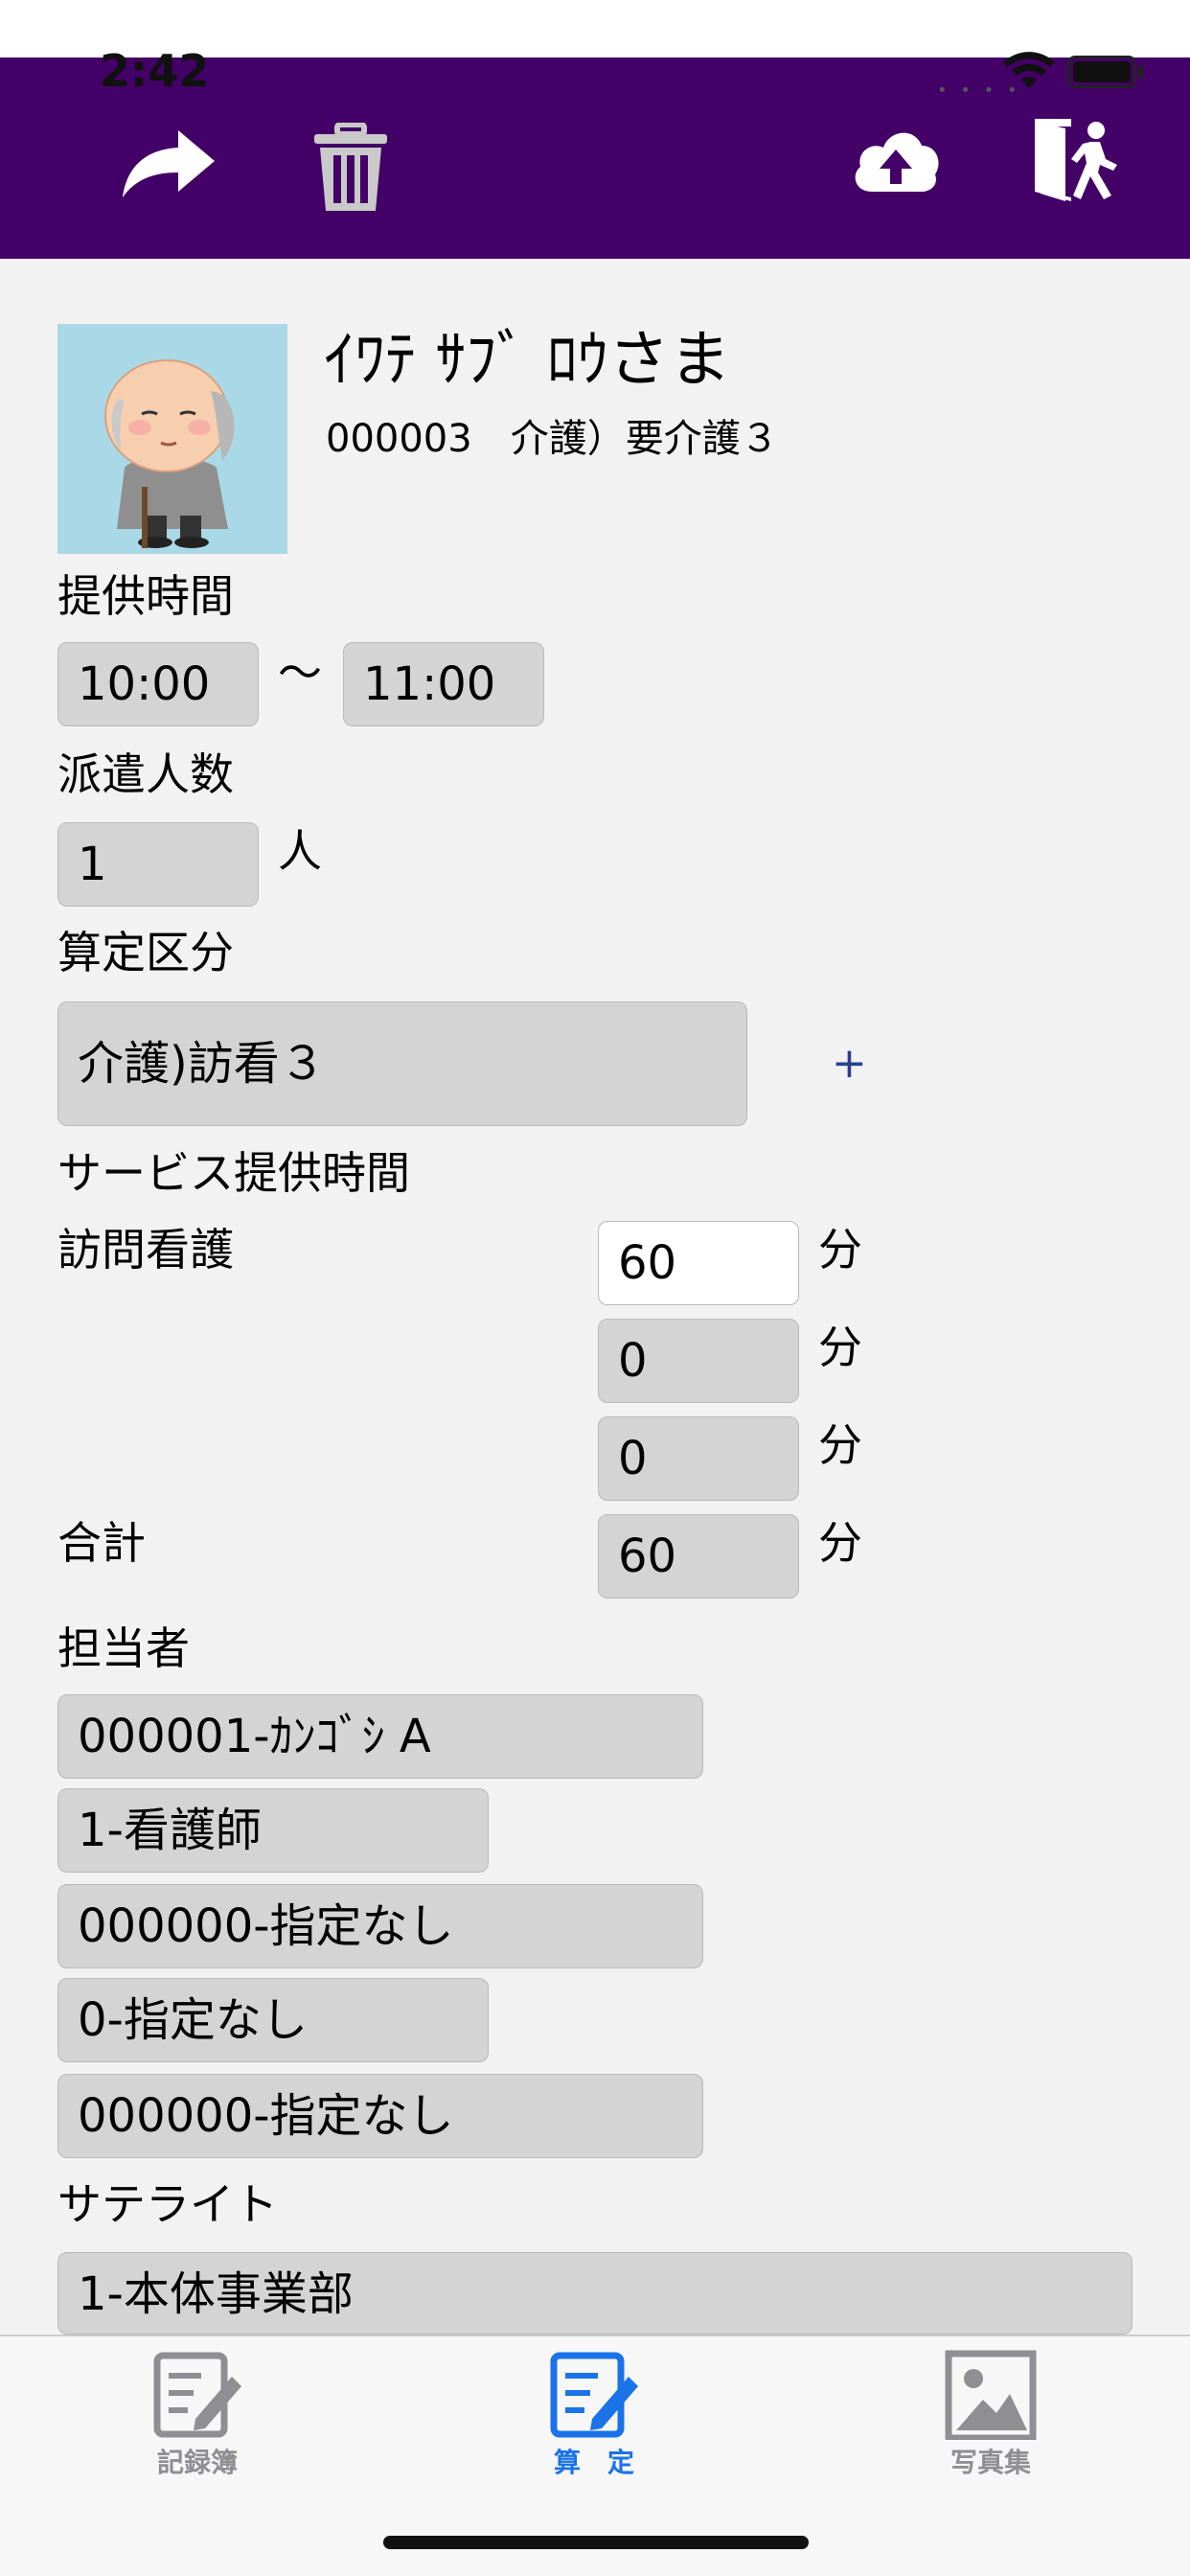 This screenshot has height=2576, width=1190. Describe the element at coordinates (444, 684) in the screenshot. I see `end-time-field: 11:00` at that location.